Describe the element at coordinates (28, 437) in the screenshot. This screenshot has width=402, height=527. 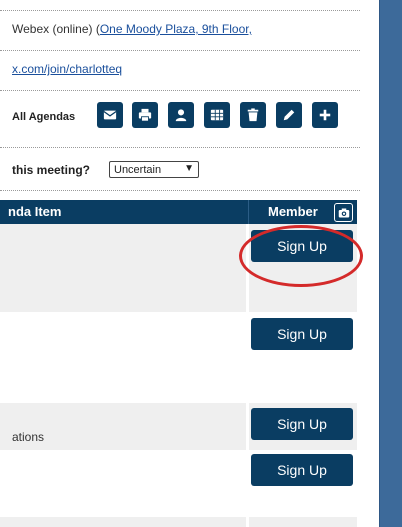
I see `agenda-item-text: ations` at that location.